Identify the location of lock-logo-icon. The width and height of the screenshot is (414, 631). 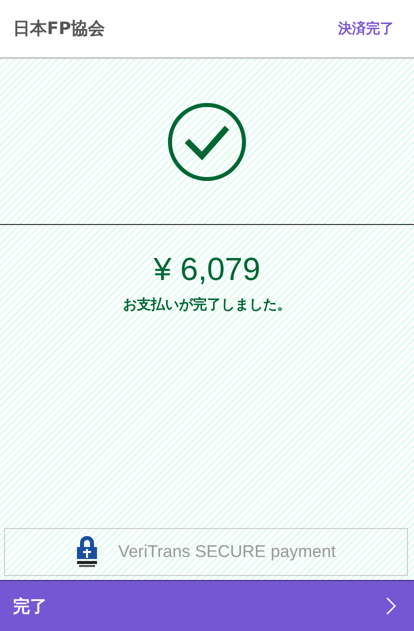
(87, 552).